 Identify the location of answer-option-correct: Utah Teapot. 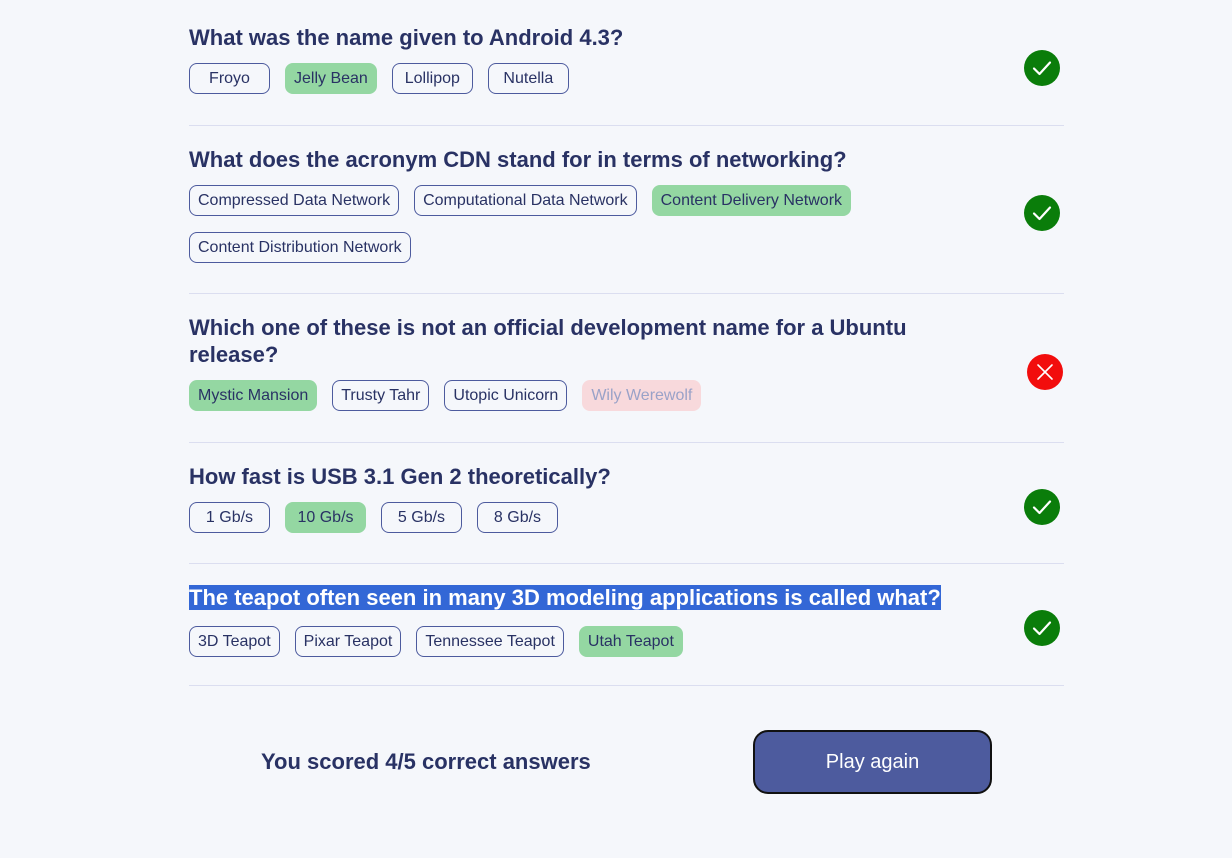
(630, 641).